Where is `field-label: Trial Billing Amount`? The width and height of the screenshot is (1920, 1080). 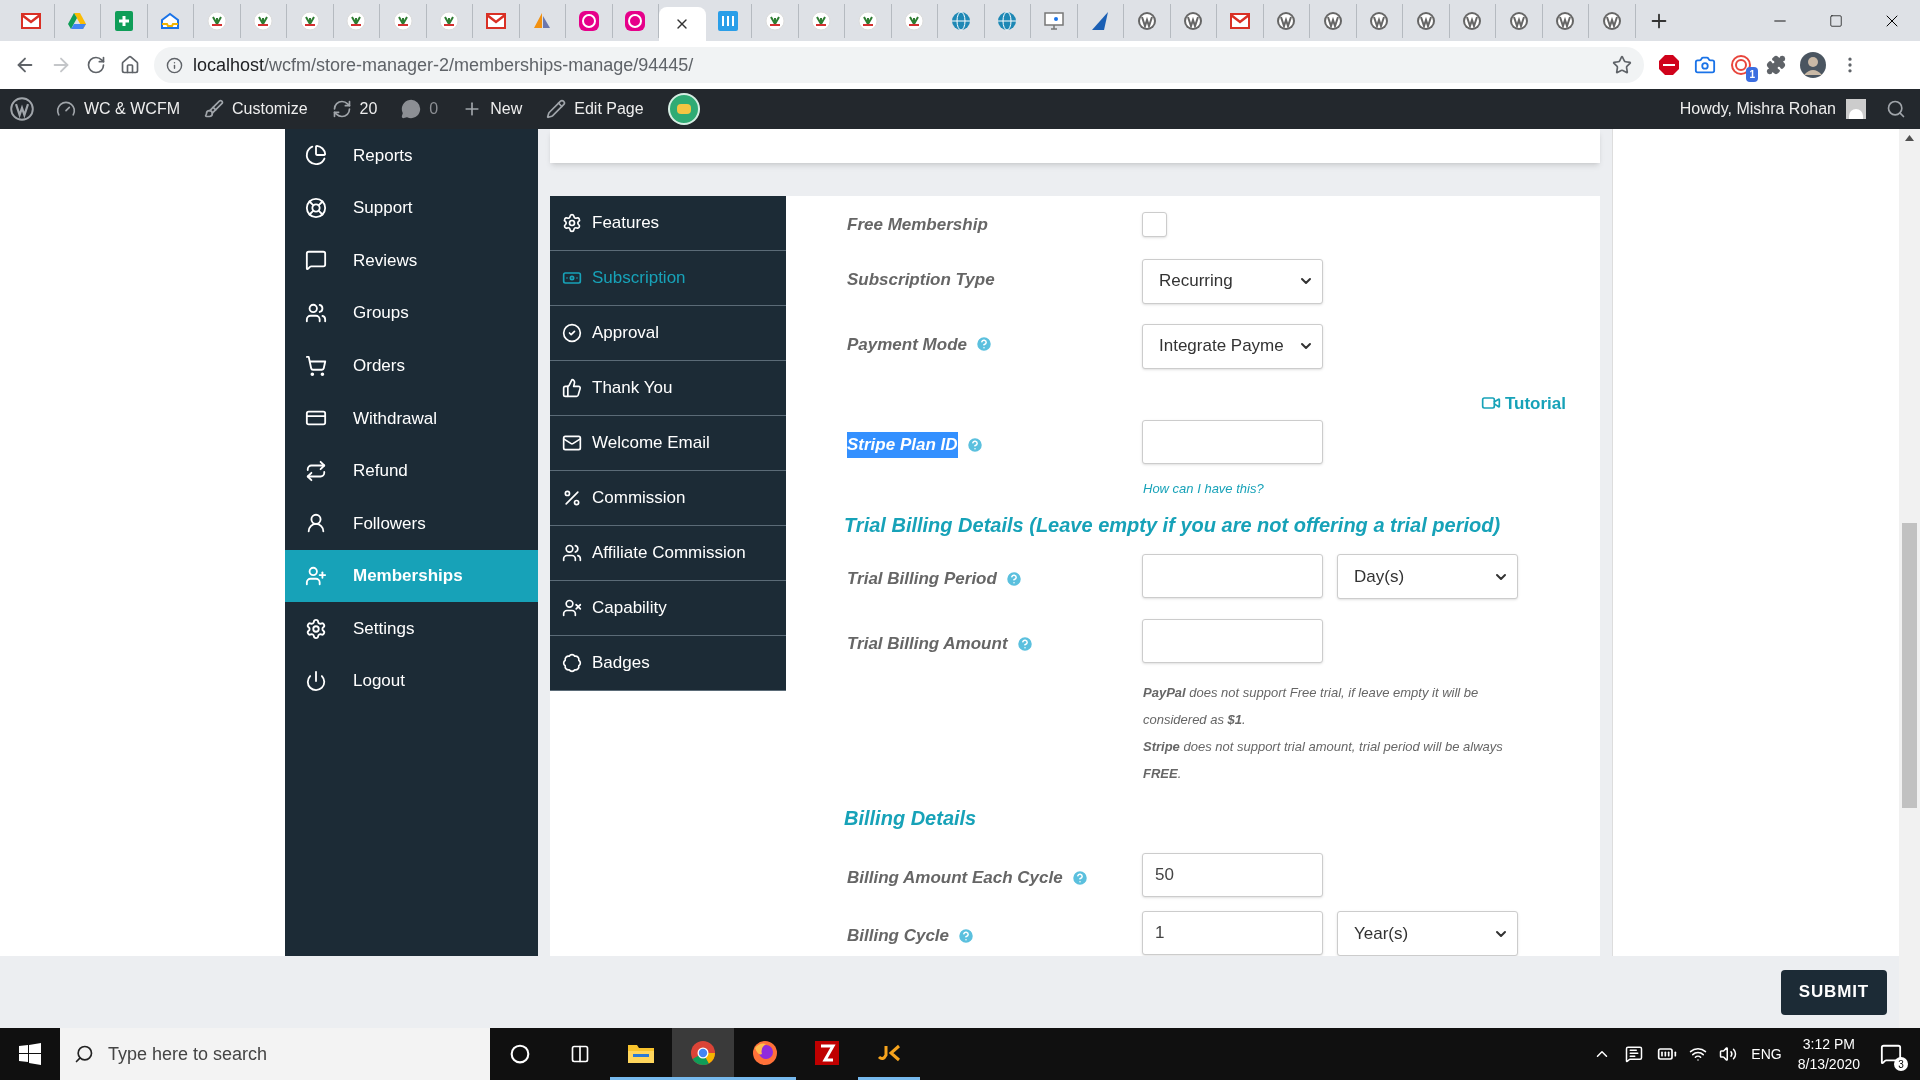
field-label: Trial Billing Amount is located at coordinates (927, 644).